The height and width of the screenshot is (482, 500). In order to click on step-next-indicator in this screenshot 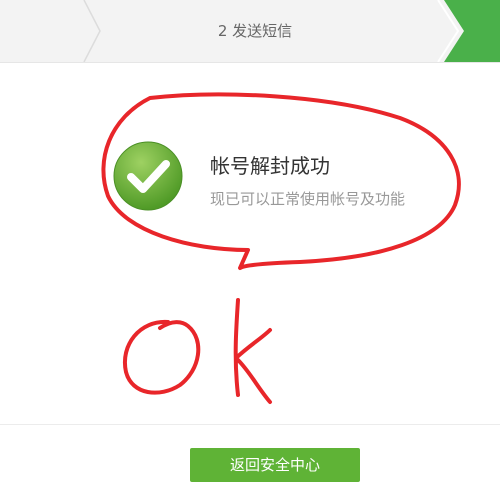, I will do `click(468, 31)`.